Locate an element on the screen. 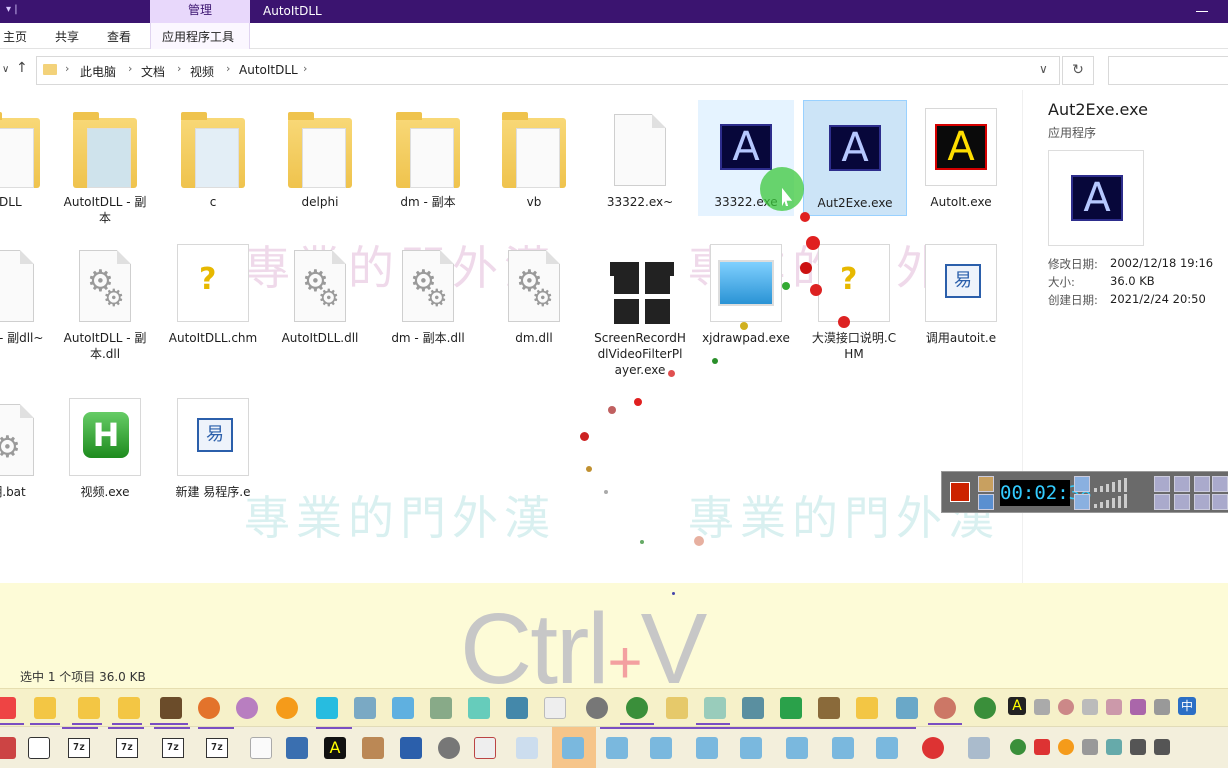  file-item: ⚙ ⚙ AutoItDLL - 副本.dll is located at coordinates (105, 299).